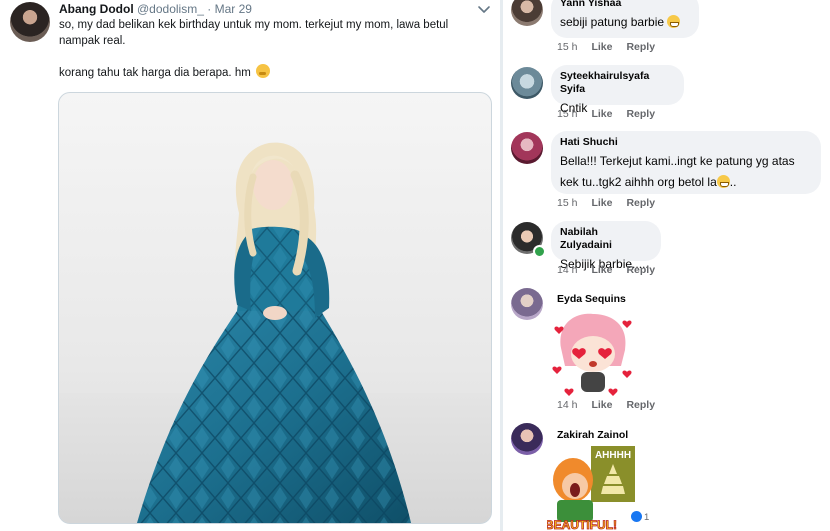 This screenshot has width=830, height=531. I want to click on comment-text-line-2: kek tu..tgk2 aihhh org betol la.., so click(685, 182).